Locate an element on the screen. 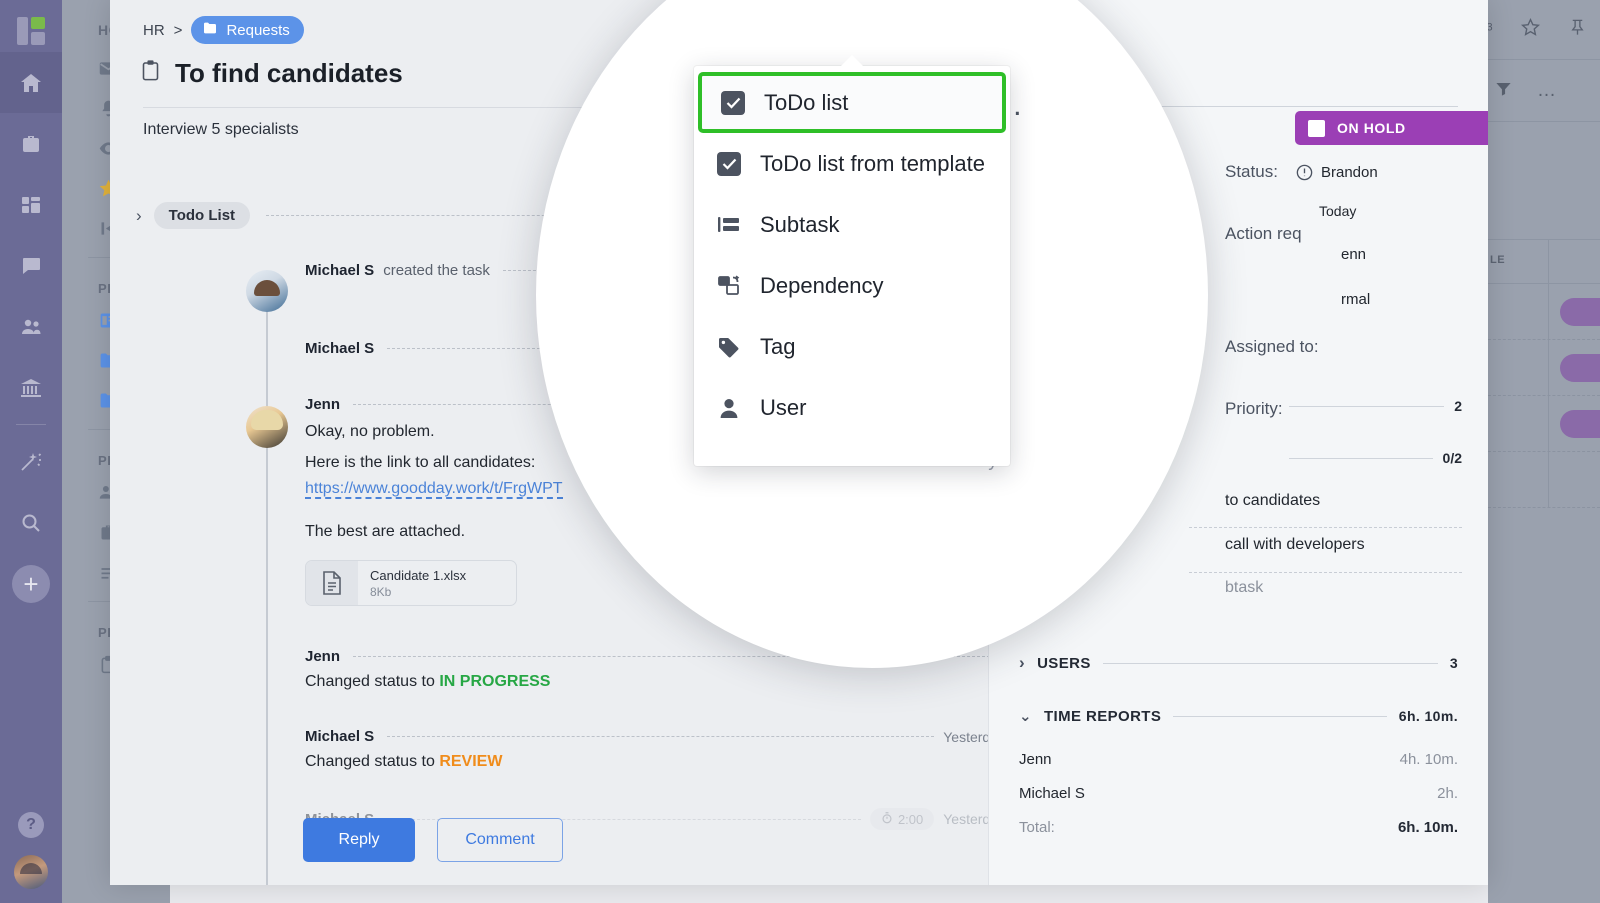 This screenshot has width=1600, height=903. status-change-prefix: Changed status to is located at coordinates (370, 681).